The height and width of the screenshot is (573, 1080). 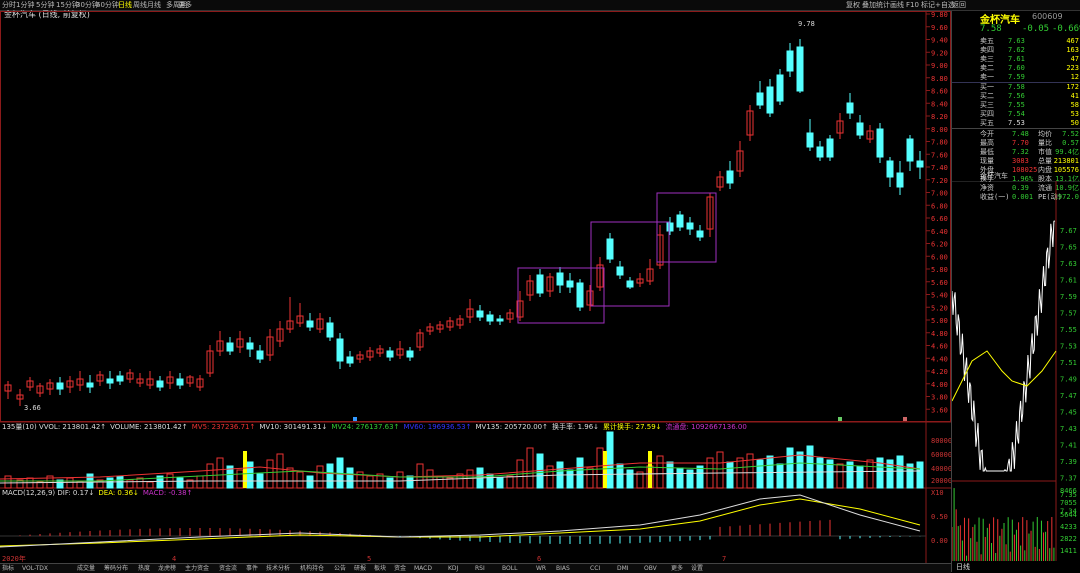 What do you see at coordinates (1068, 380) in the screenshot?
I see `mini-axis-label: 7.49` at bounding box center [1068, 380].